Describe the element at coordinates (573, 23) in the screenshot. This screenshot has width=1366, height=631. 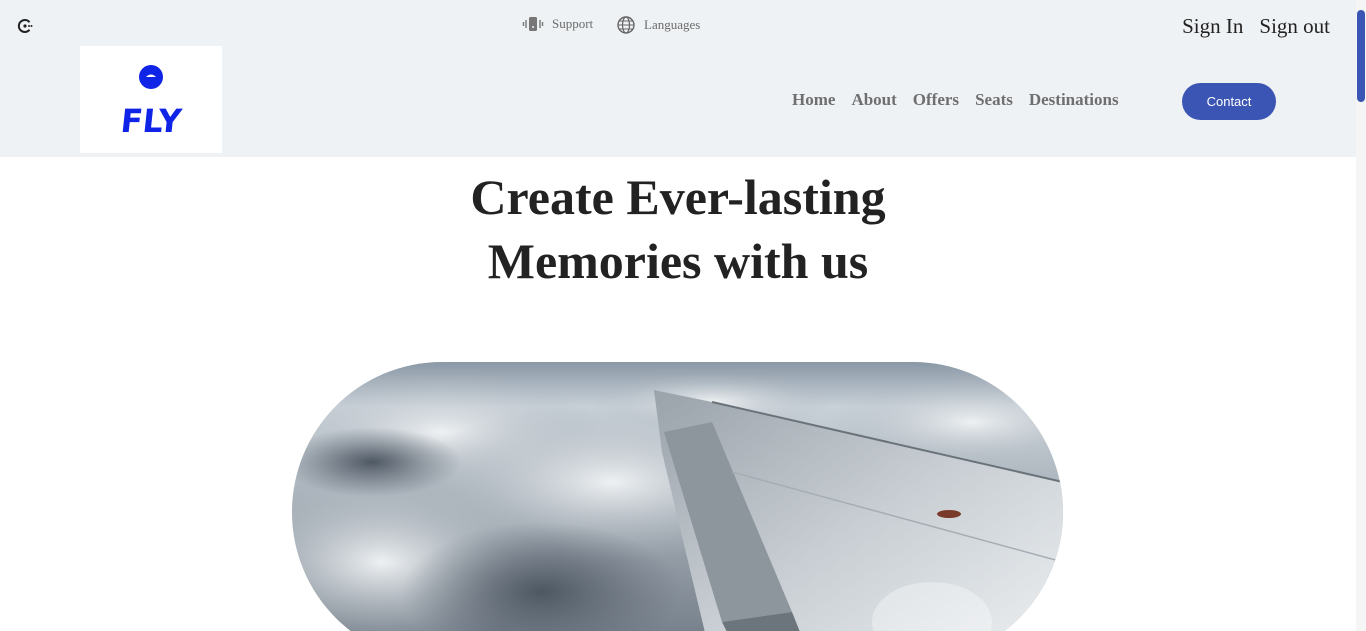
I see `support-label: Support` at that location.